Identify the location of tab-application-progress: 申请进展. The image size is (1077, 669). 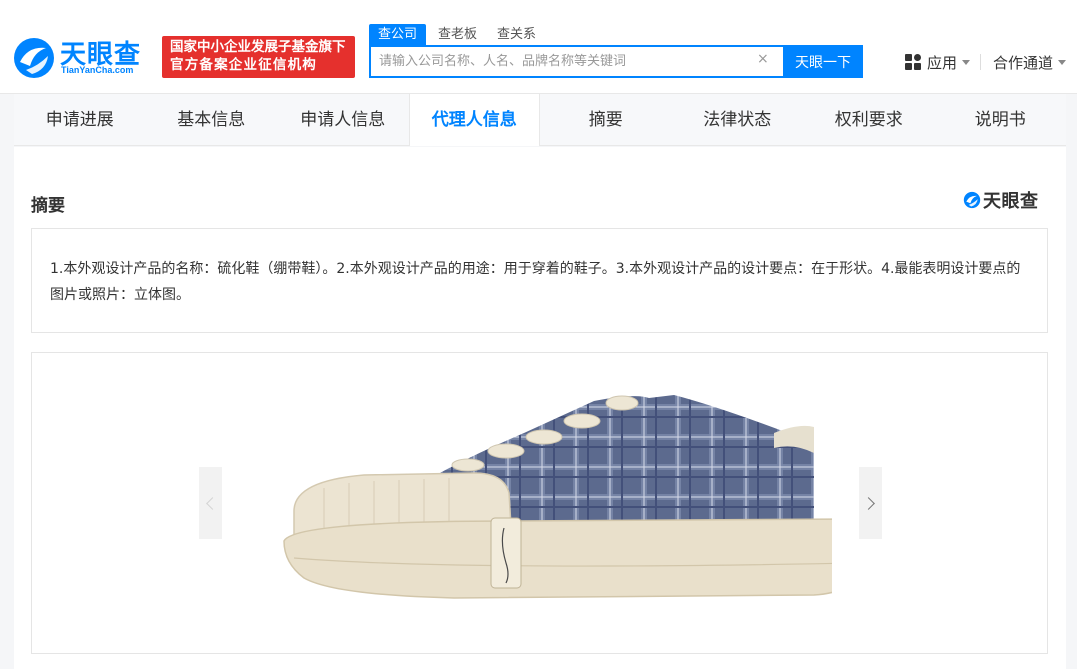
(80, 120).